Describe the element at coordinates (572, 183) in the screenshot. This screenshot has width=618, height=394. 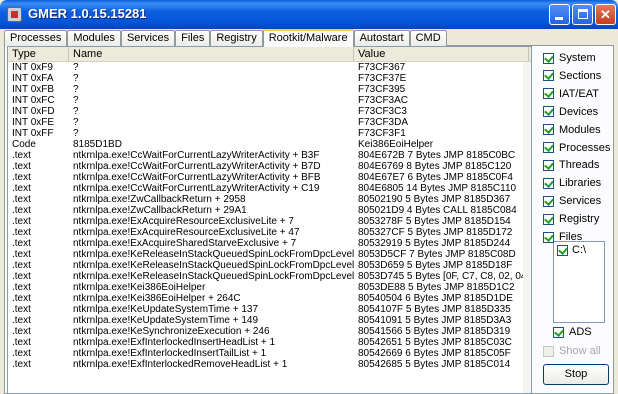
I see `option-libraries: Libraries` at that location.